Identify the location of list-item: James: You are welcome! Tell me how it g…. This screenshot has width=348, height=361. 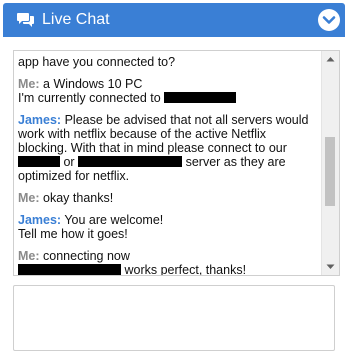
(166, 227).